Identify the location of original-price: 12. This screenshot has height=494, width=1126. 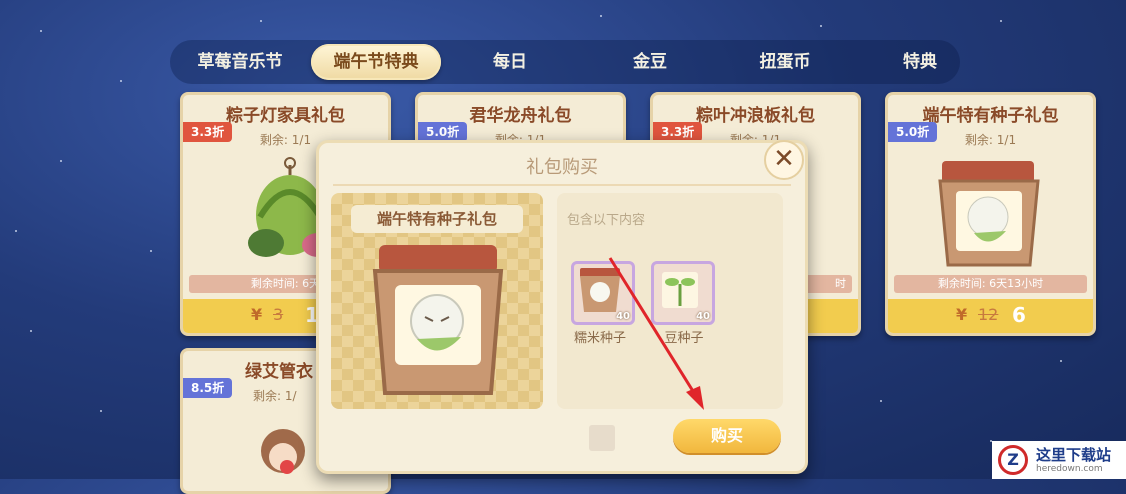
(988, 314).